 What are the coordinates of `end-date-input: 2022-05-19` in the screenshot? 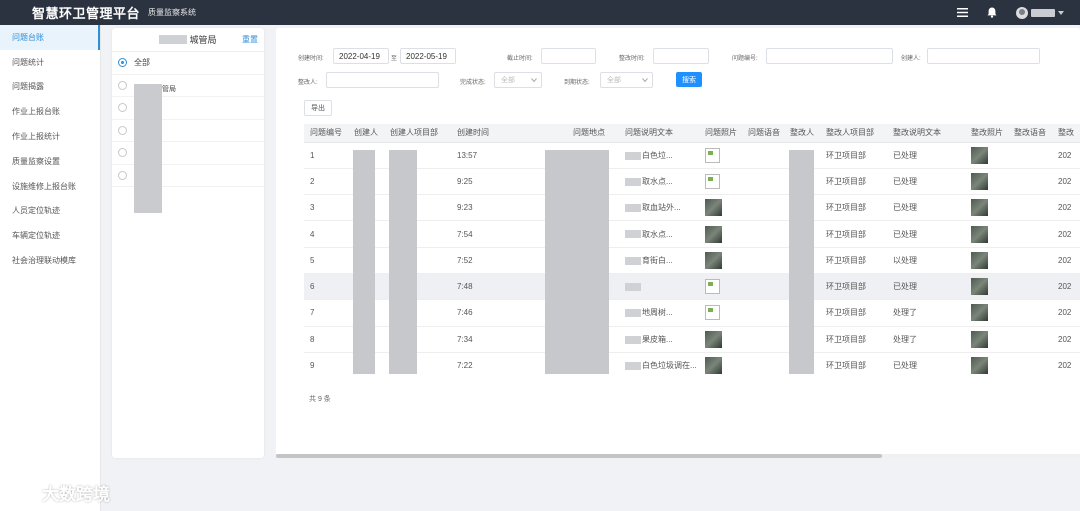 It's located at (428, 56).